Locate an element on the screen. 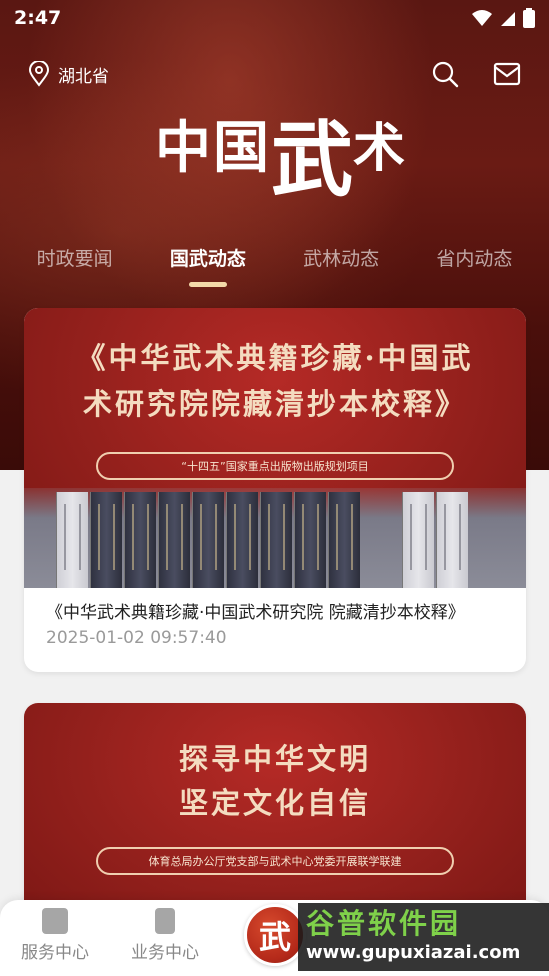  banner-pill: 体育总局办公厅党支部与武术中心党委开展联学联建 is located at coordinates (275, 861).